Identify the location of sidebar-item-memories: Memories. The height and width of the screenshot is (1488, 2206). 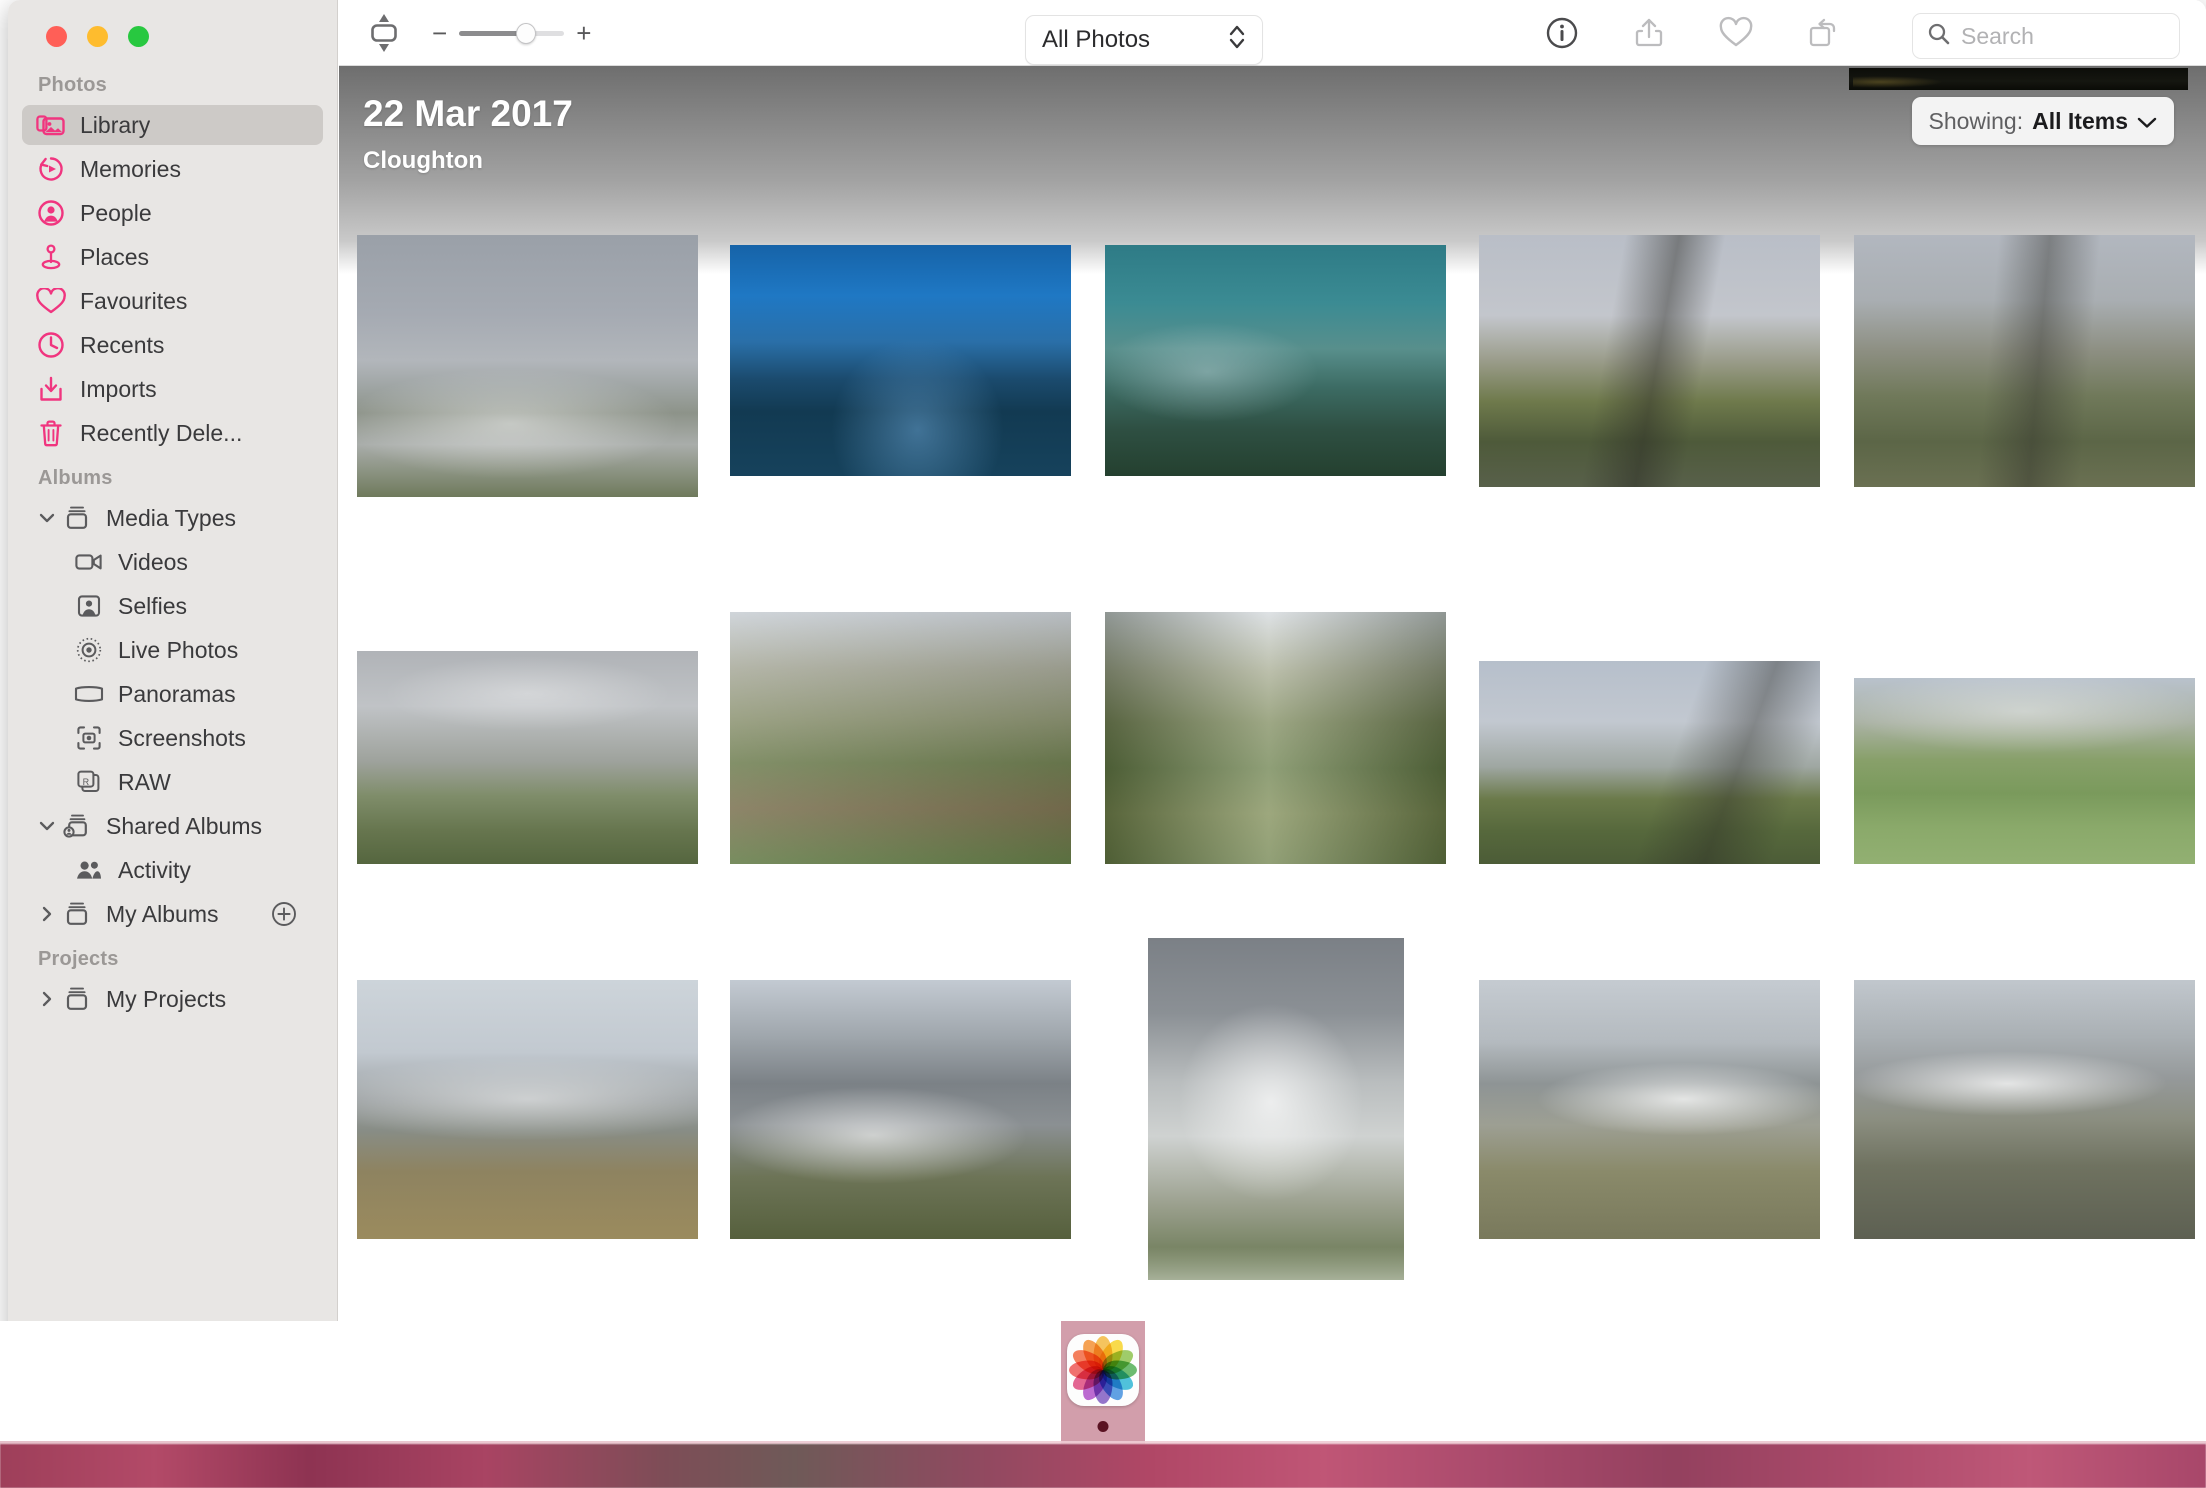
(172, 169).